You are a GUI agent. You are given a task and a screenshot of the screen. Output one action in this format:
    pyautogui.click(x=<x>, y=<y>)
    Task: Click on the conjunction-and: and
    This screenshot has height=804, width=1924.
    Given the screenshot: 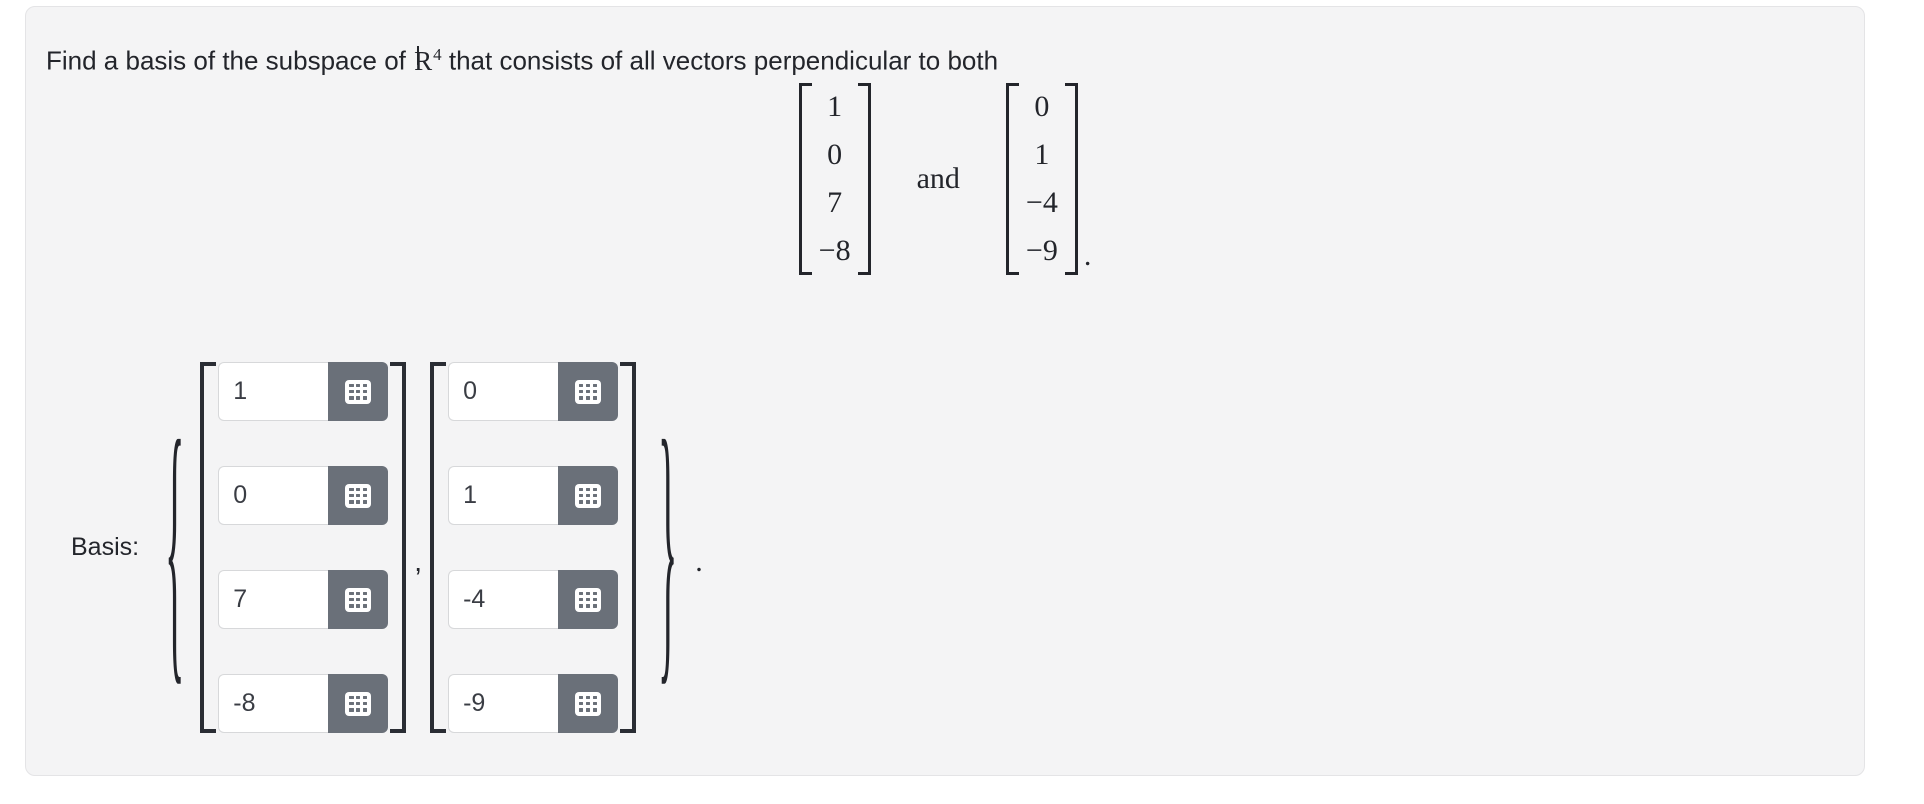 What is the action you would take?
    pyautogui.click(x=938, y=178)
    